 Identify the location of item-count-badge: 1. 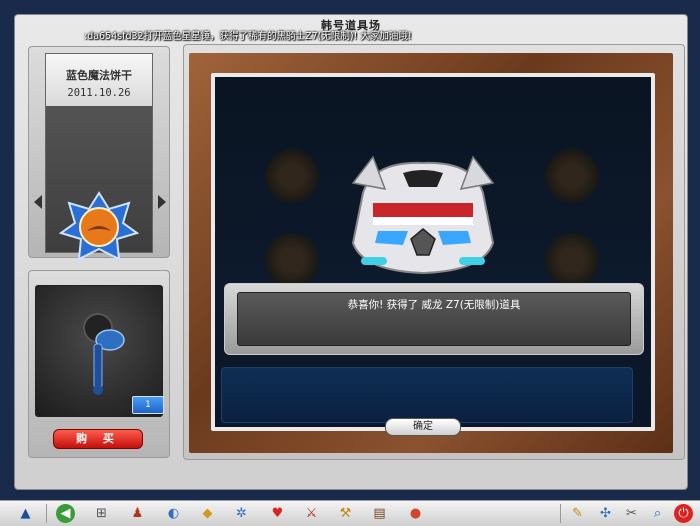
(148, 405).